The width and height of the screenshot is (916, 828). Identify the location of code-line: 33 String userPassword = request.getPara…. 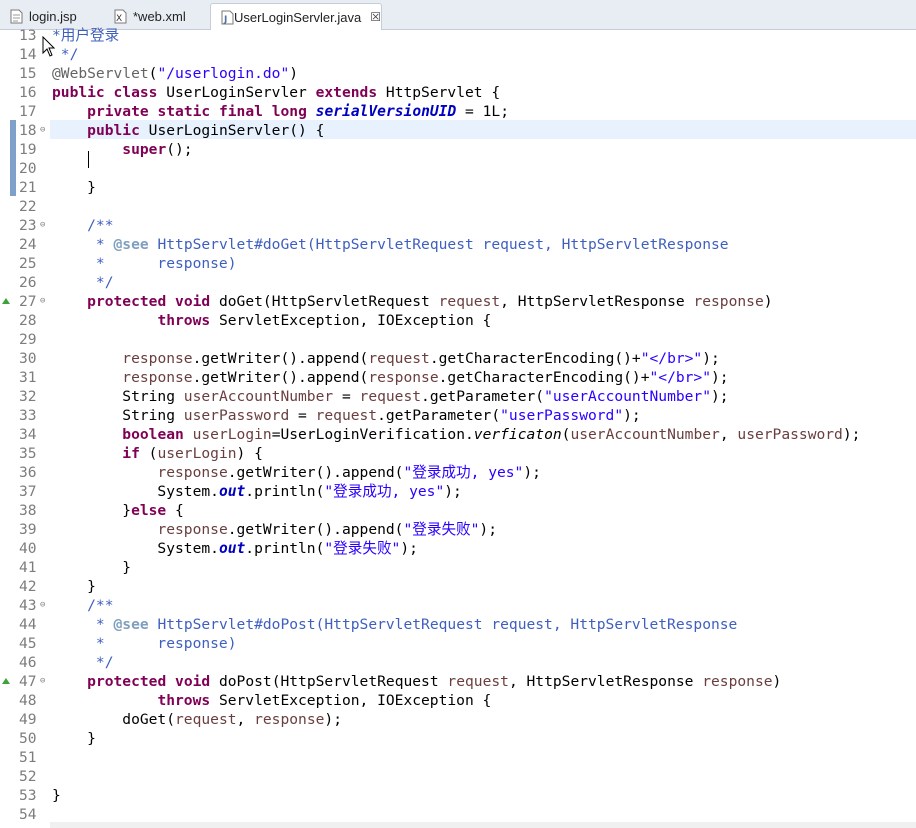
(458, 415).